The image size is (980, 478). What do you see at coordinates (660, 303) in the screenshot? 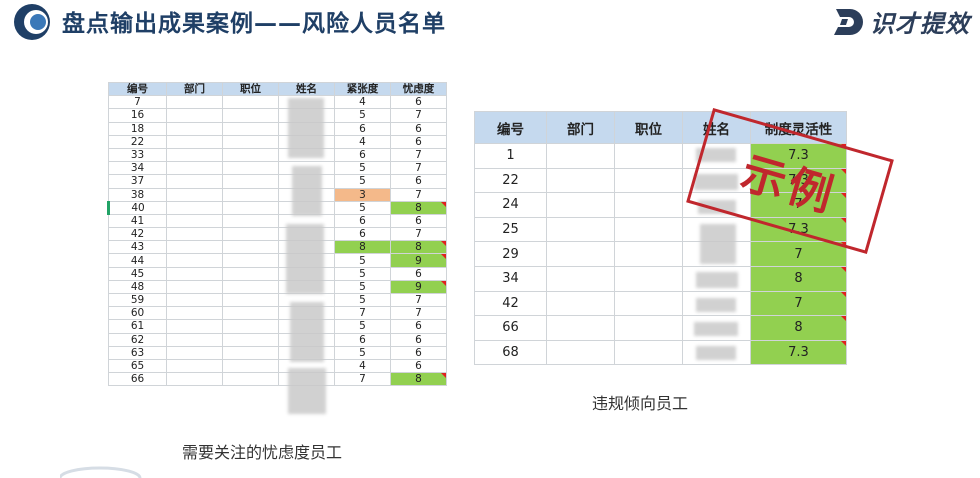
I see `table-row: 42 7` at bounding box center [660, 303].